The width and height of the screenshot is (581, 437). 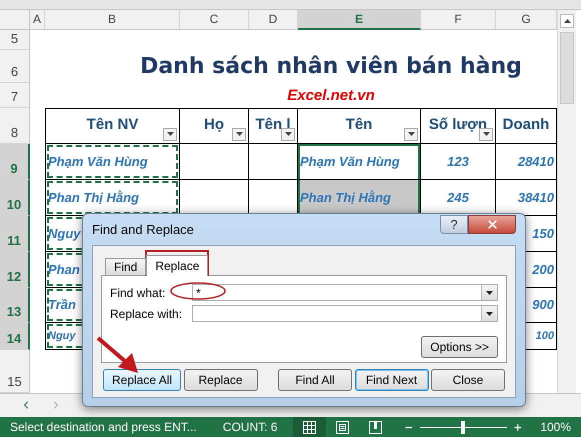 I want to click on column-header: F, so click(x=458, y=20).